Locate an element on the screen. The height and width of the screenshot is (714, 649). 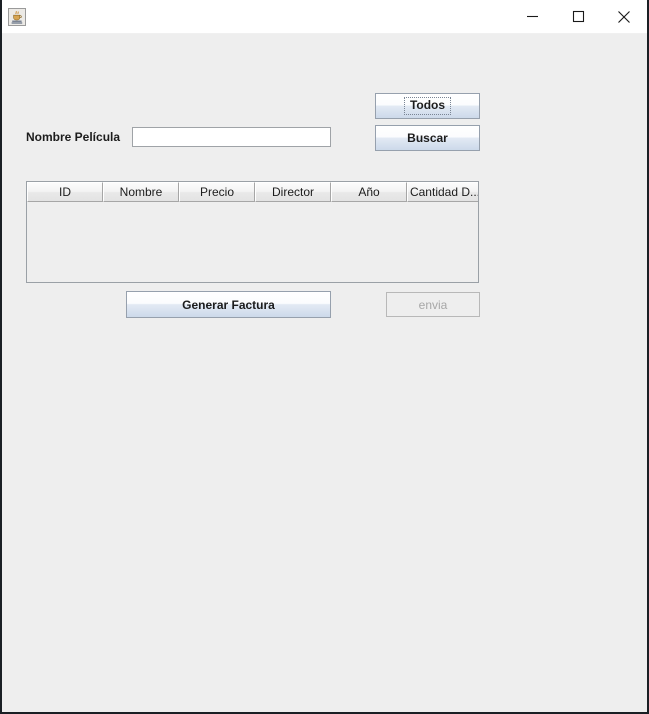
todos-button: Todos is located at coordinates (427, 106).